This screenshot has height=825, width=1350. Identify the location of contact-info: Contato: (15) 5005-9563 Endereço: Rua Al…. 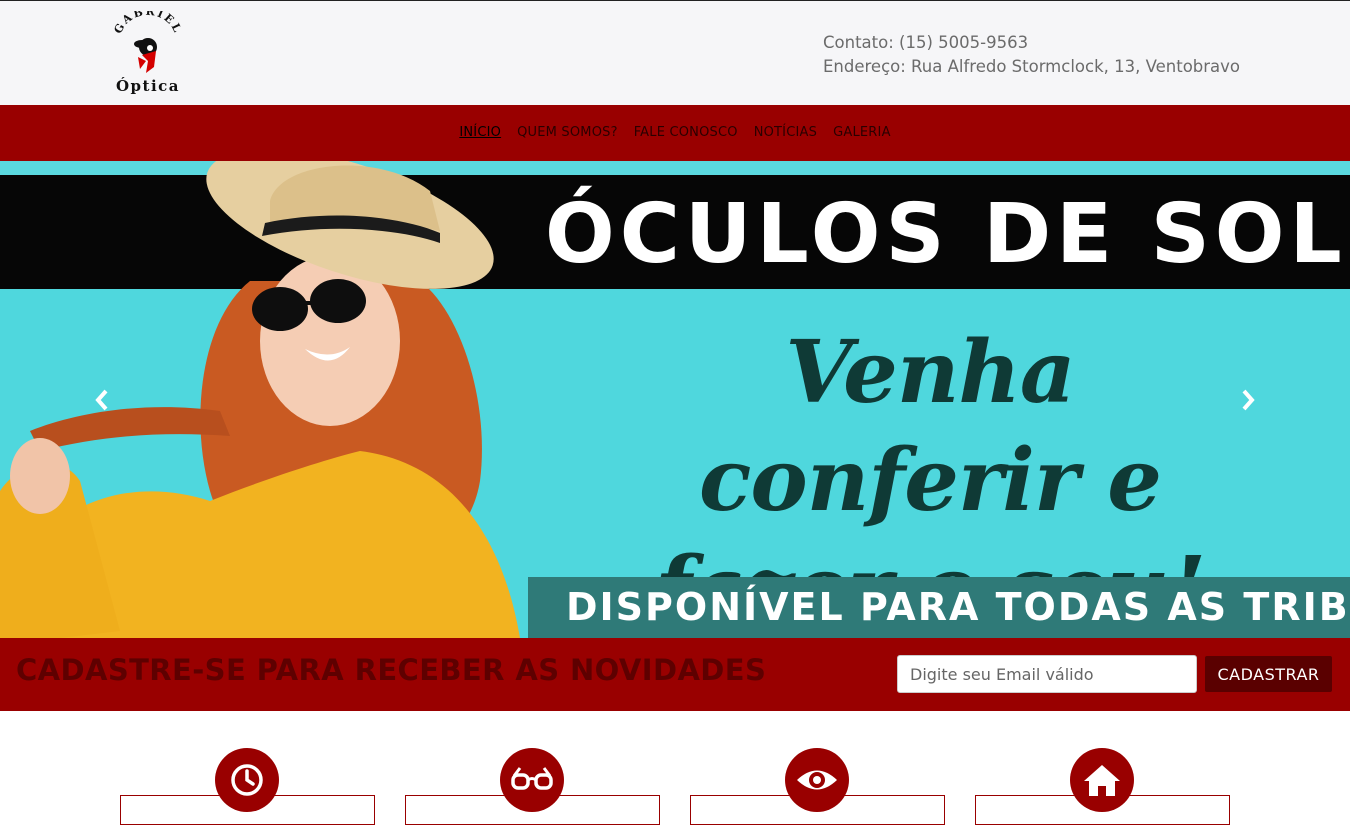
(1031, 55).